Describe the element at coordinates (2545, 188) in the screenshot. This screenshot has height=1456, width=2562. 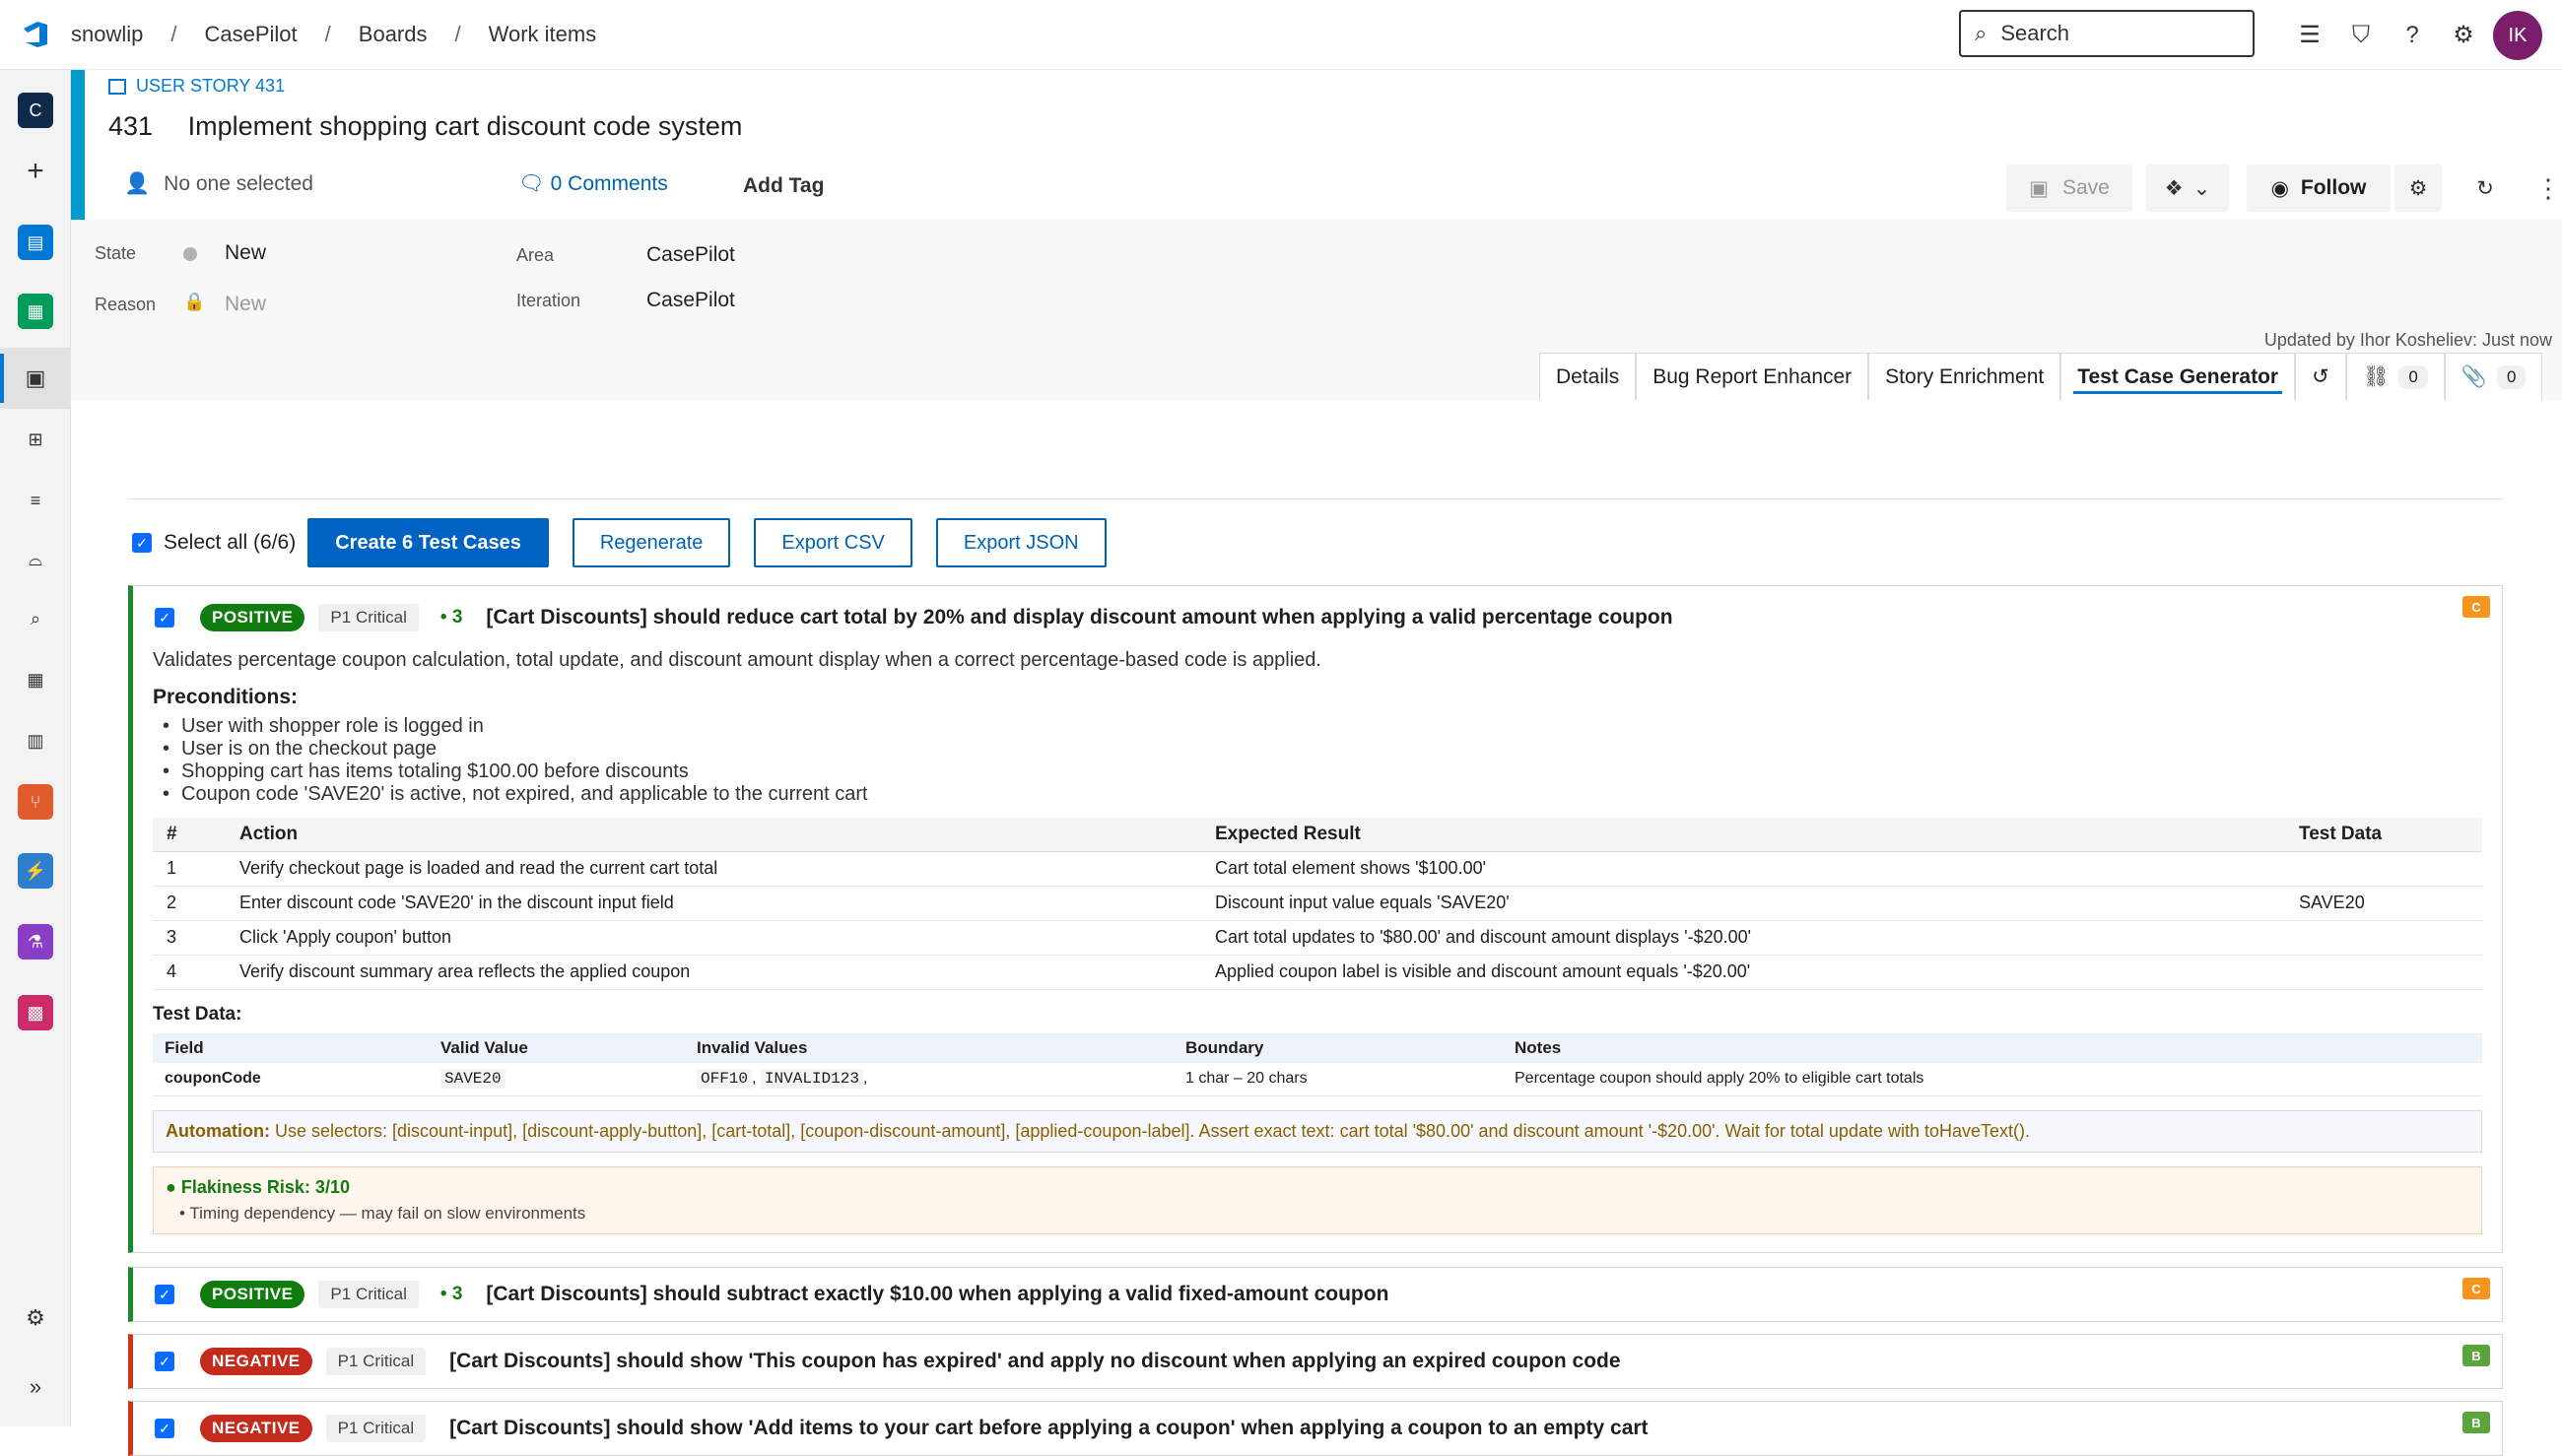
I see `more-actions-button: ⋮` at that location.